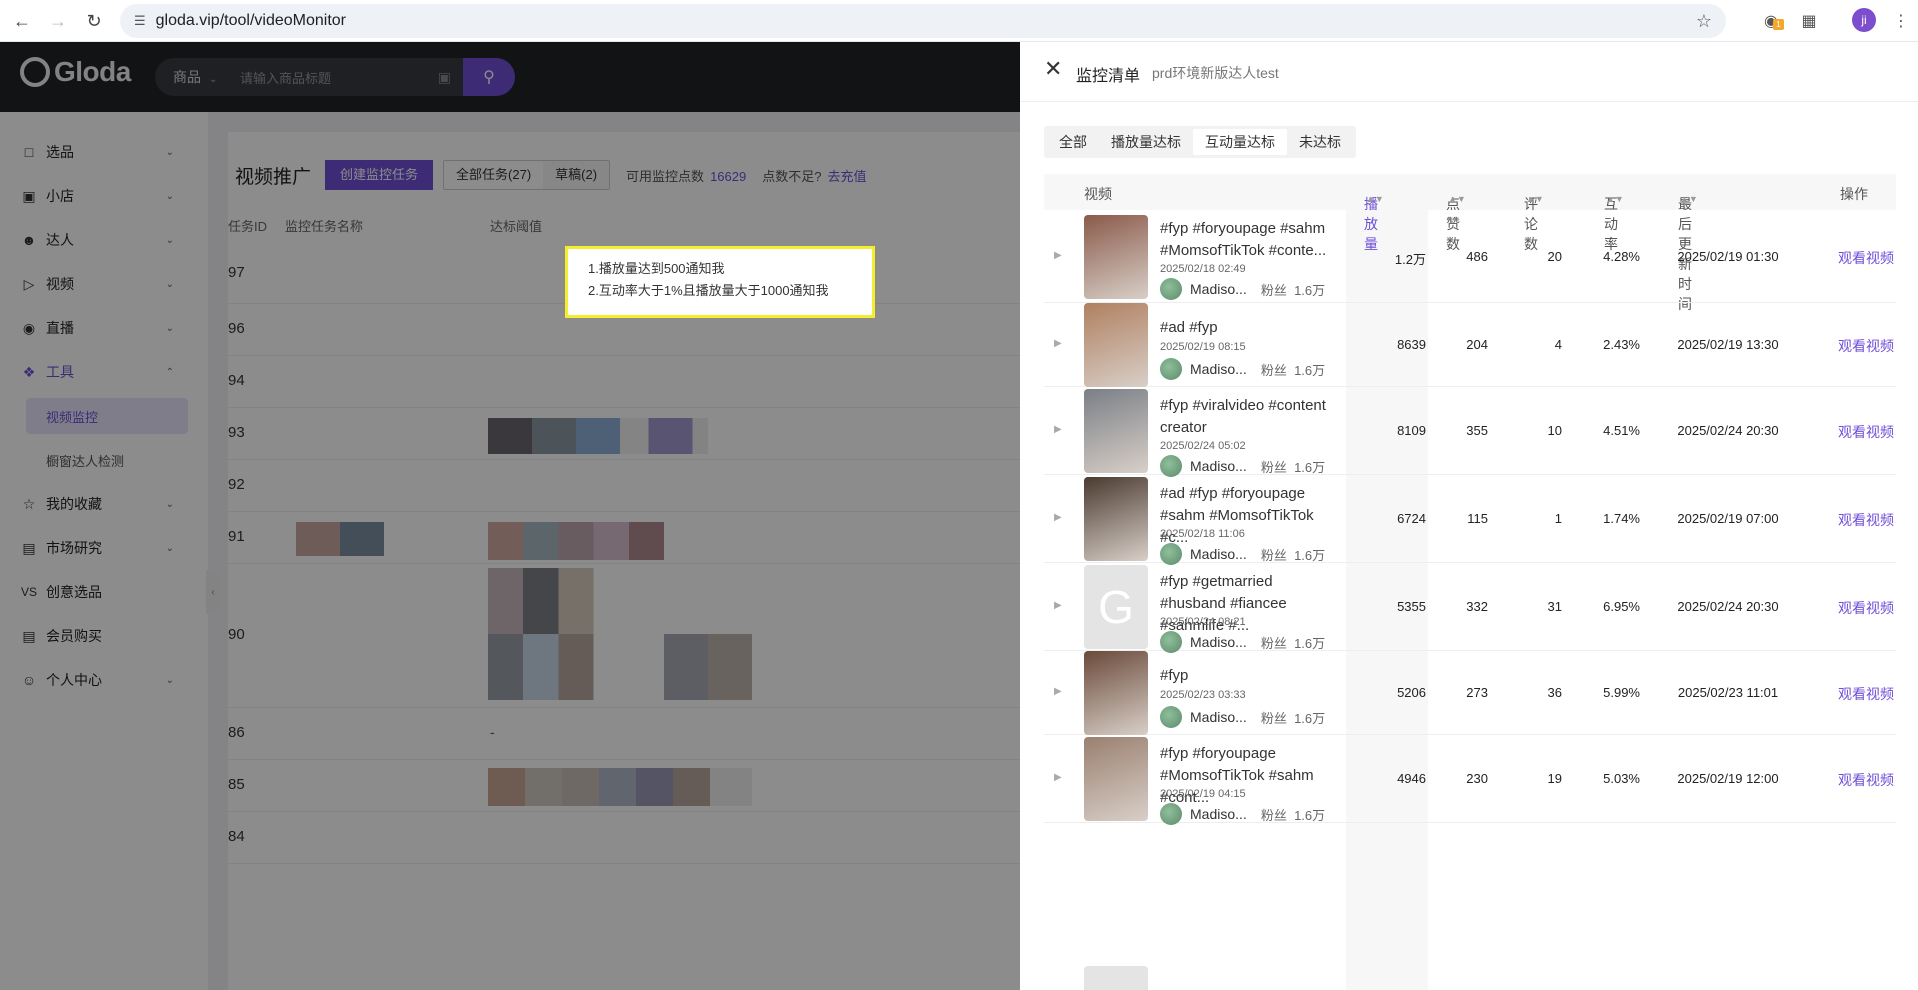  Describe the element at coordinates (1621, 344) in the screenshot. I see `engagement-rate: 2.43%` at that location.